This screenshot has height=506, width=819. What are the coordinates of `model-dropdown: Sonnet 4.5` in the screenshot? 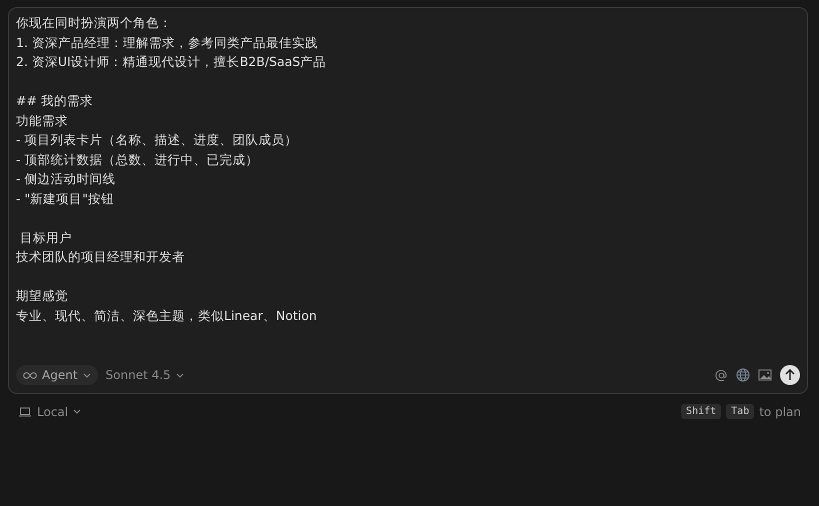 It's located at (145, 375).